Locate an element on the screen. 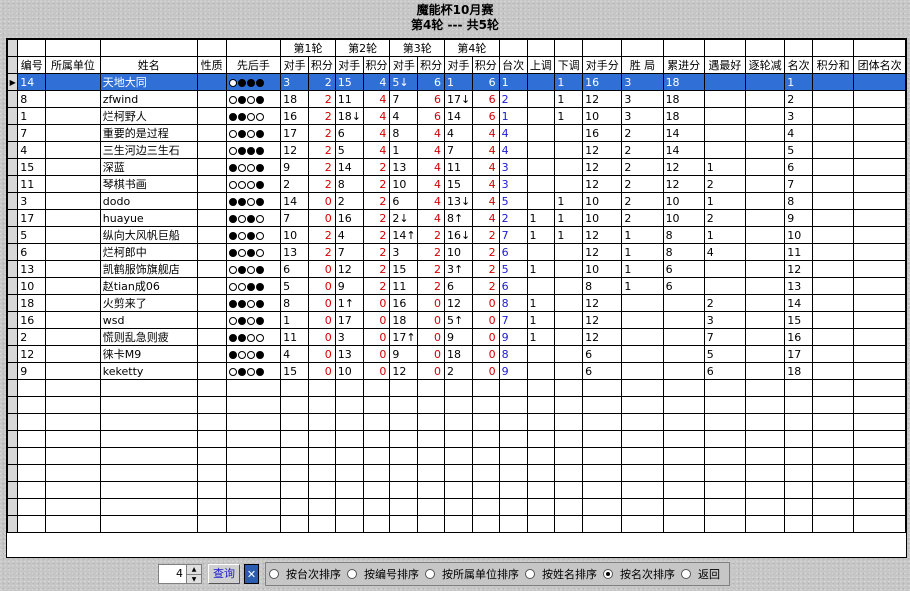 The width and height of the screenshot is (910, 591). table-row: 12 徕卡M9 4 0 13 0 9 0 18 0 8 6 5 17 is located at coordinates (456, 354).